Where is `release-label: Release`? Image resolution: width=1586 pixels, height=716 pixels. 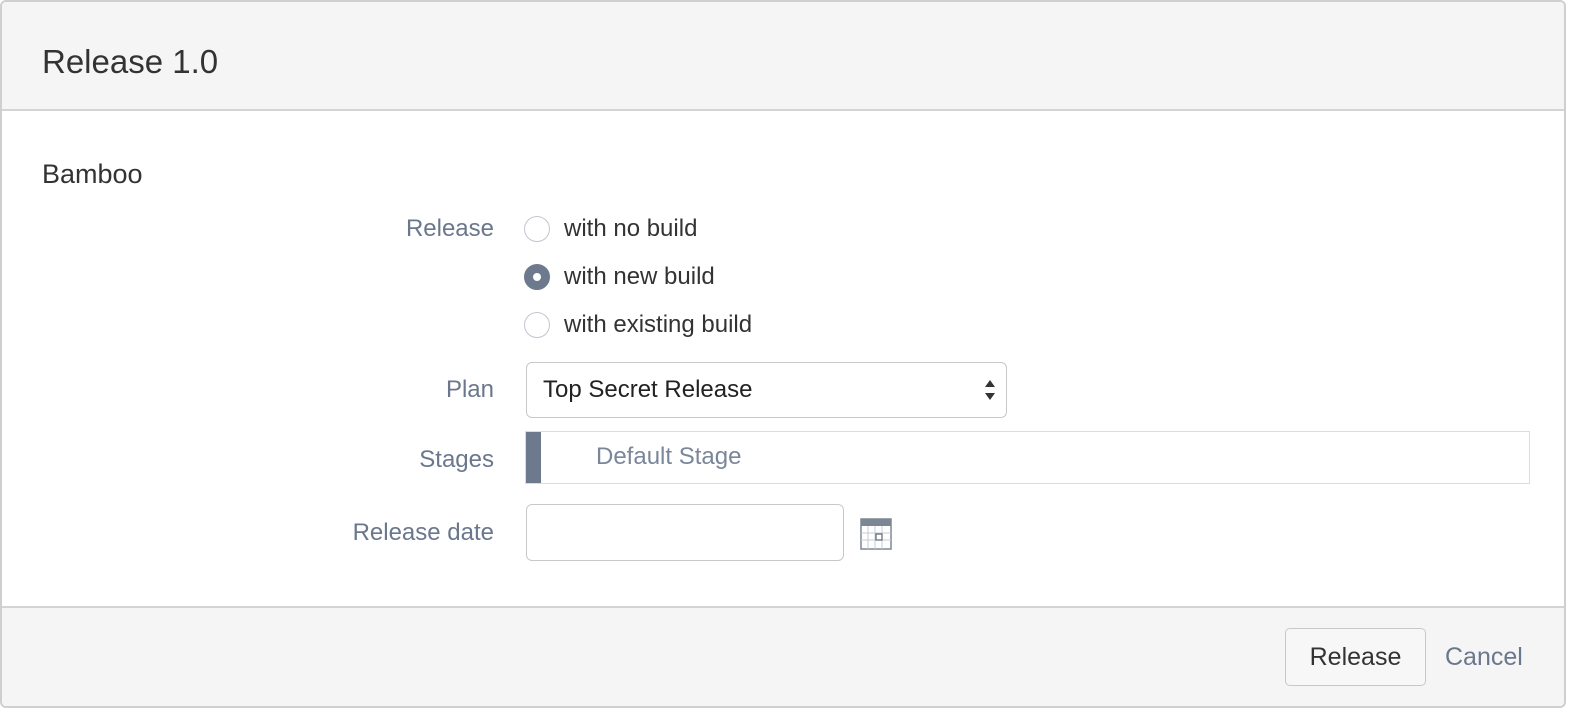 release-label: Release is located at coordinates (449, 228).